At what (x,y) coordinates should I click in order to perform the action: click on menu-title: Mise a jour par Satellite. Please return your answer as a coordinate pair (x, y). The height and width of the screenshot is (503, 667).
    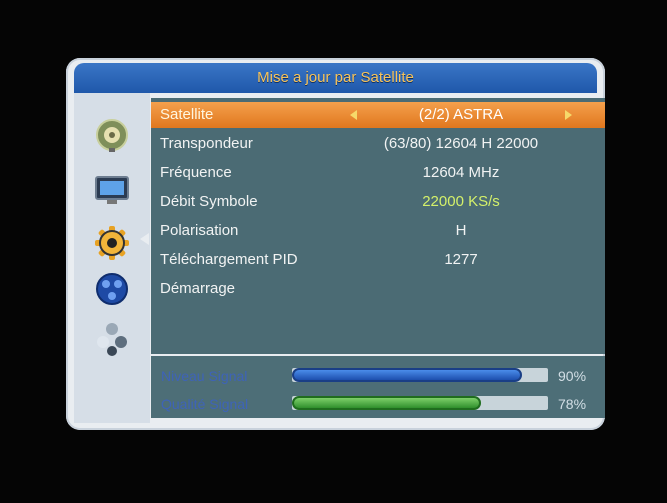
    Looking at the image, I should click on (335, 78).